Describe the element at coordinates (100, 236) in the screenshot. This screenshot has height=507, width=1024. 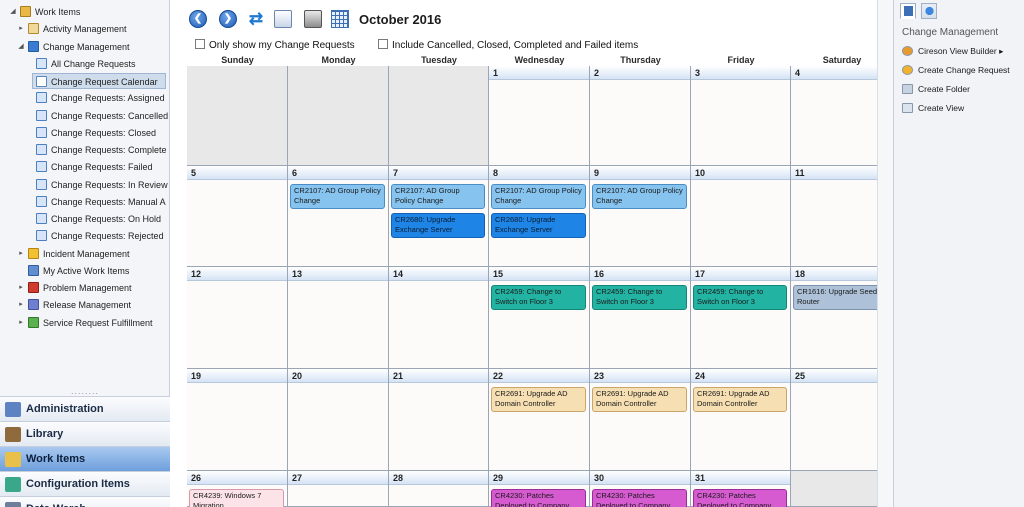
I see `tree-item-change-requests-rejected: Change Requests: Rejected` at that location.